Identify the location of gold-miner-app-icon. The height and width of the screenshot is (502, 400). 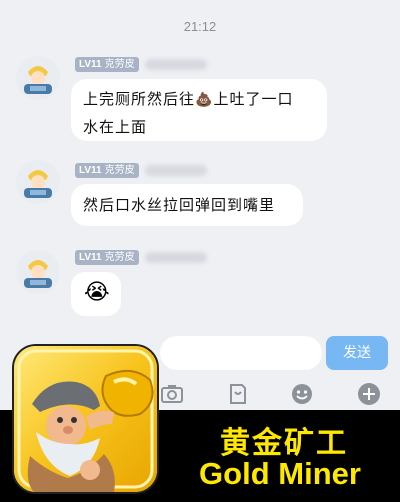
(85, 419).